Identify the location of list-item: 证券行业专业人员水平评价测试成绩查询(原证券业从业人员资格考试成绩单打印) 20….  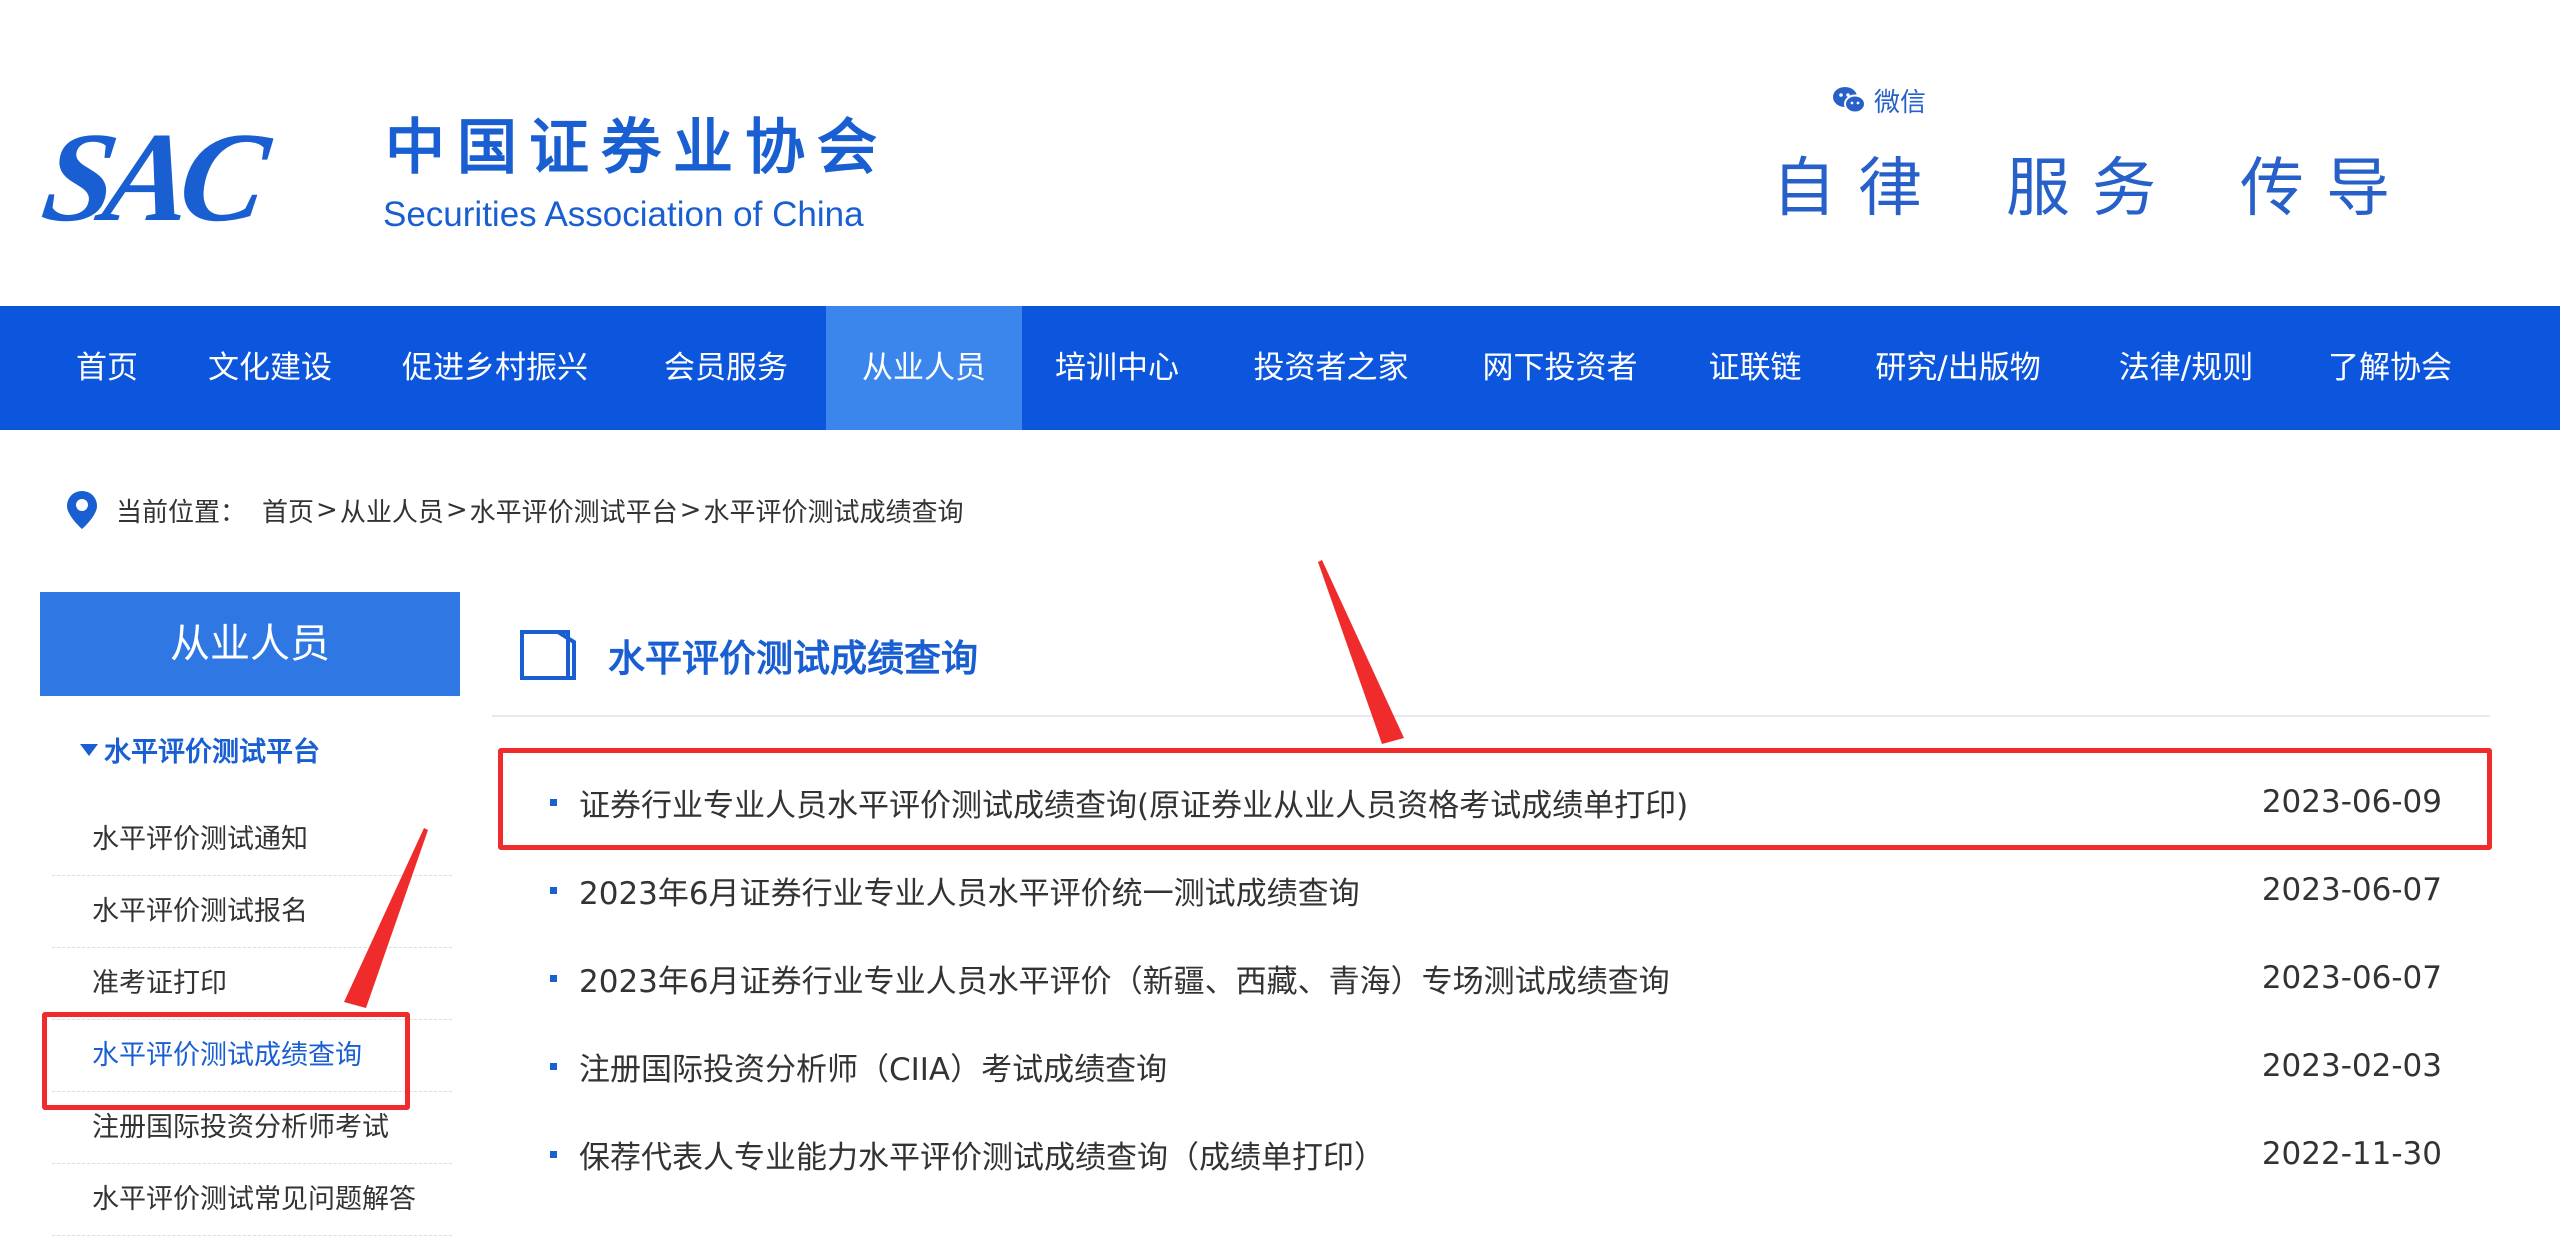
(1500, 802).